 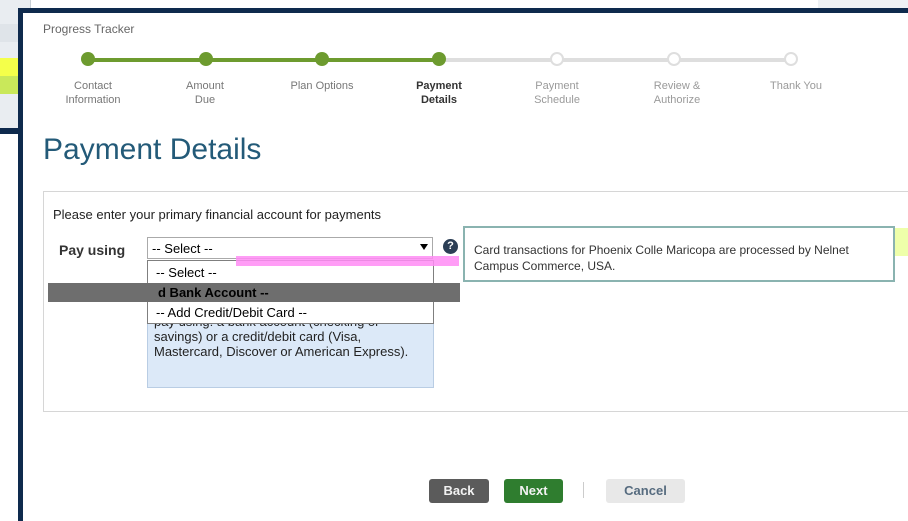 What do you see at coordinates (459, 491) in the screenshot?
I see `back-button: Back` at bounding box center [459, 491].